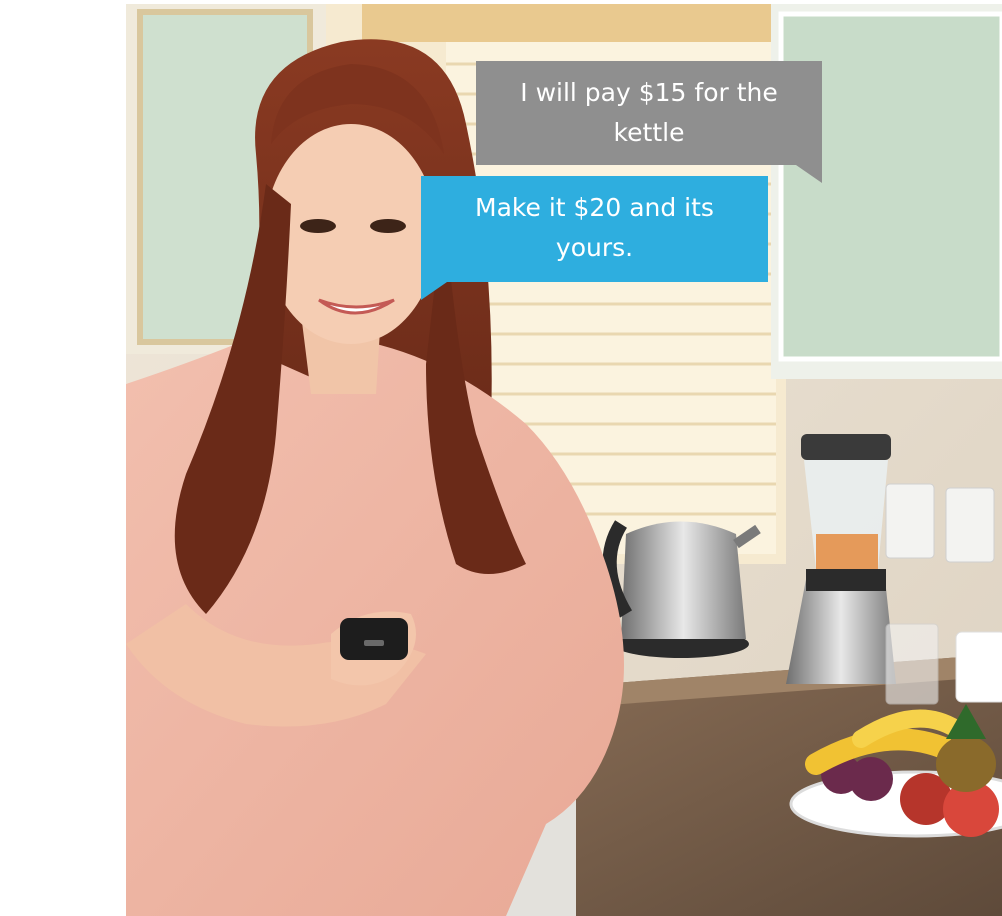 The image size is (1002, 916). I want to click on mug, so click(978, 667).